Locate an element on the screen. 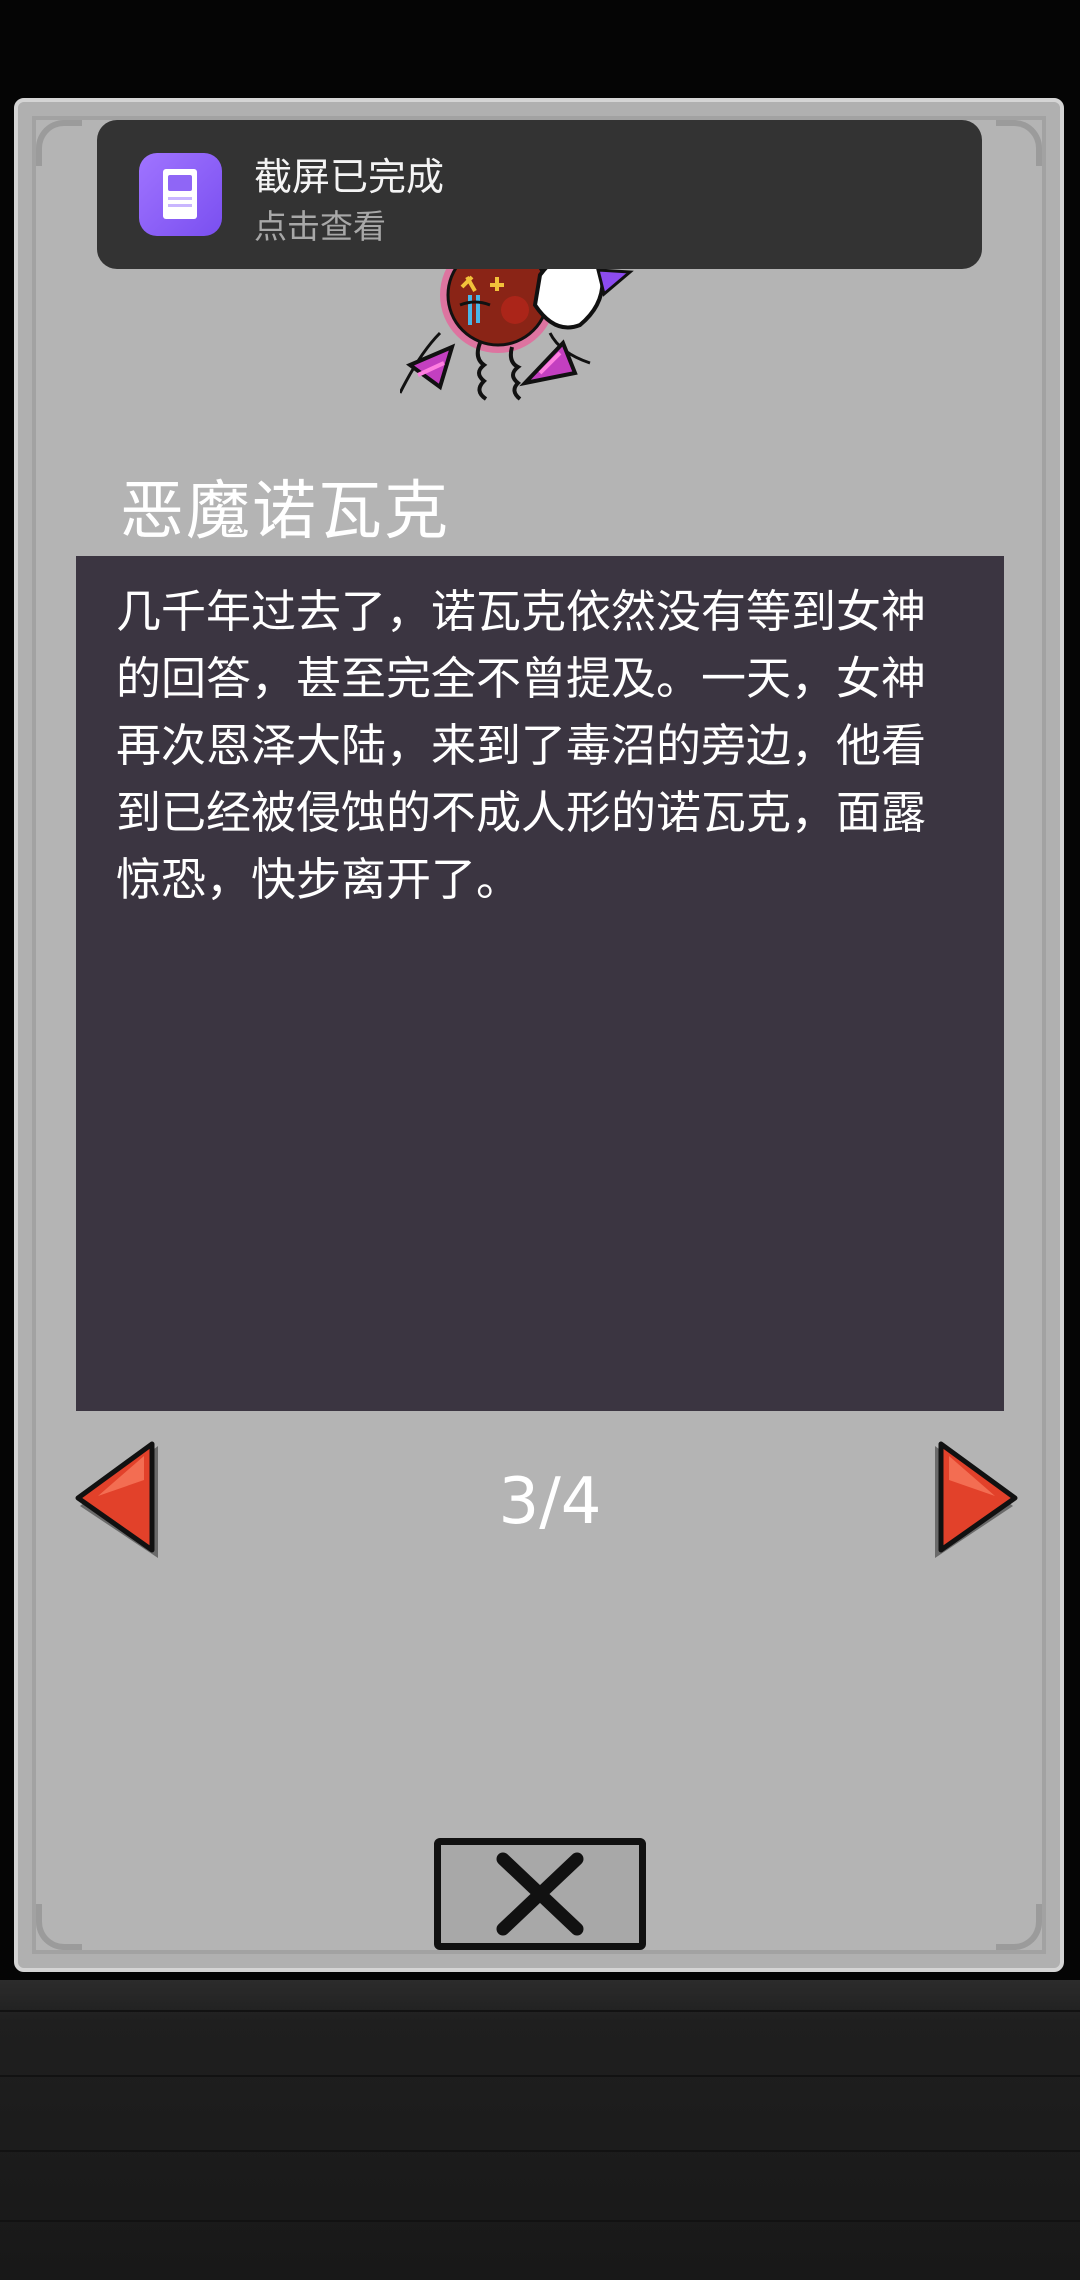 This screenshot has height=2280, width=1080. panel-corner-top-right is located at coordinates (1019, 143).